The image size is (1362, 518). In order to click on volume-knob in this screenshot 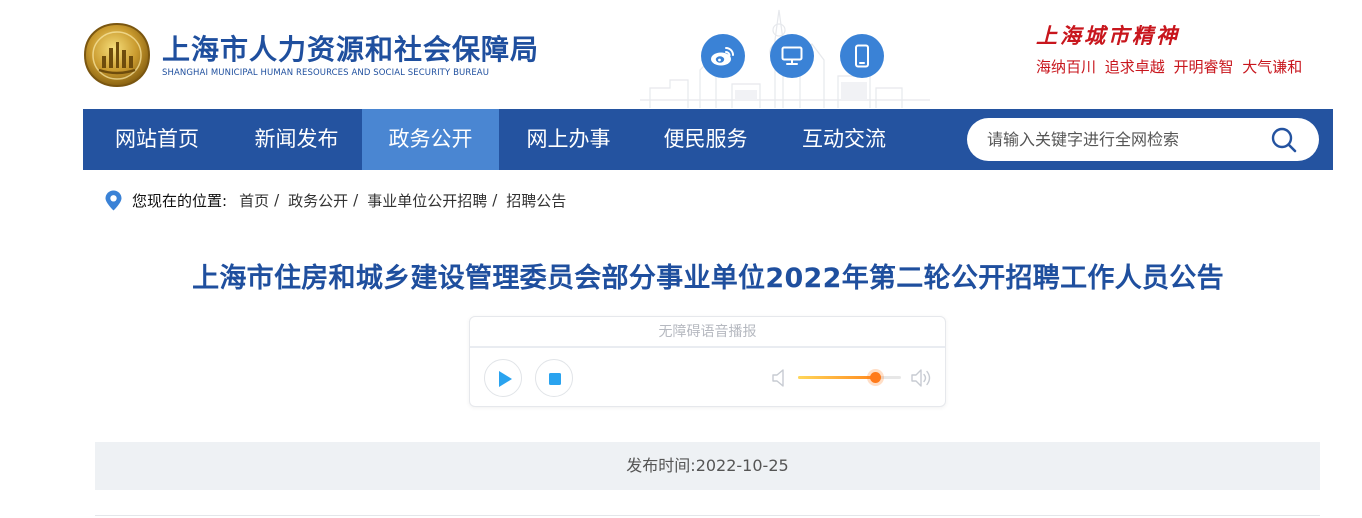, I will do `click(876, 377)`.